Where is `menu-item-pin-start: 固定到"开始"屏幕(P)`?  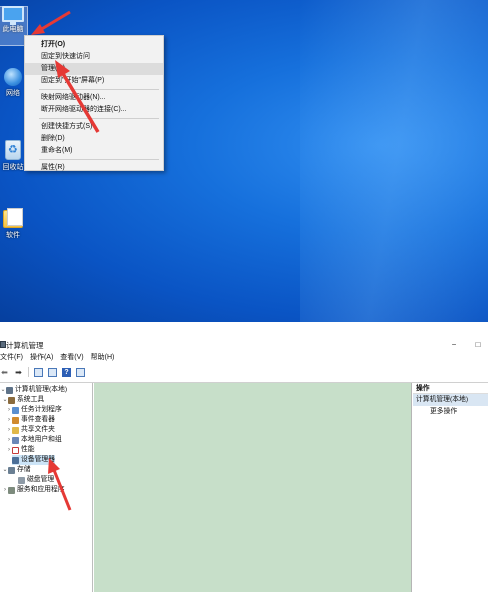
menu-item-pin-start: 固定到"开始"屏幕(P) is located at coordinates (94, 81).